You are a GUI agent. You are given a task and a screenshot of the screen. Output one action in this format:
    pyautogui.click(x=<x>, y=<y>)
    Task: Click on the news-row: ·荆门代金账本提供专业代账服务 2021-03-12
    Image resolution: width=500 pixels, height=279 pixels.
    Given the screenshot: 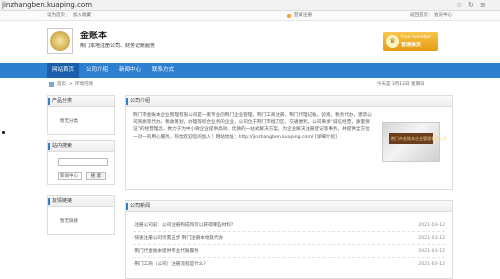 What is the action you would take?
    pyautogui.click(x=289, y=251)
    